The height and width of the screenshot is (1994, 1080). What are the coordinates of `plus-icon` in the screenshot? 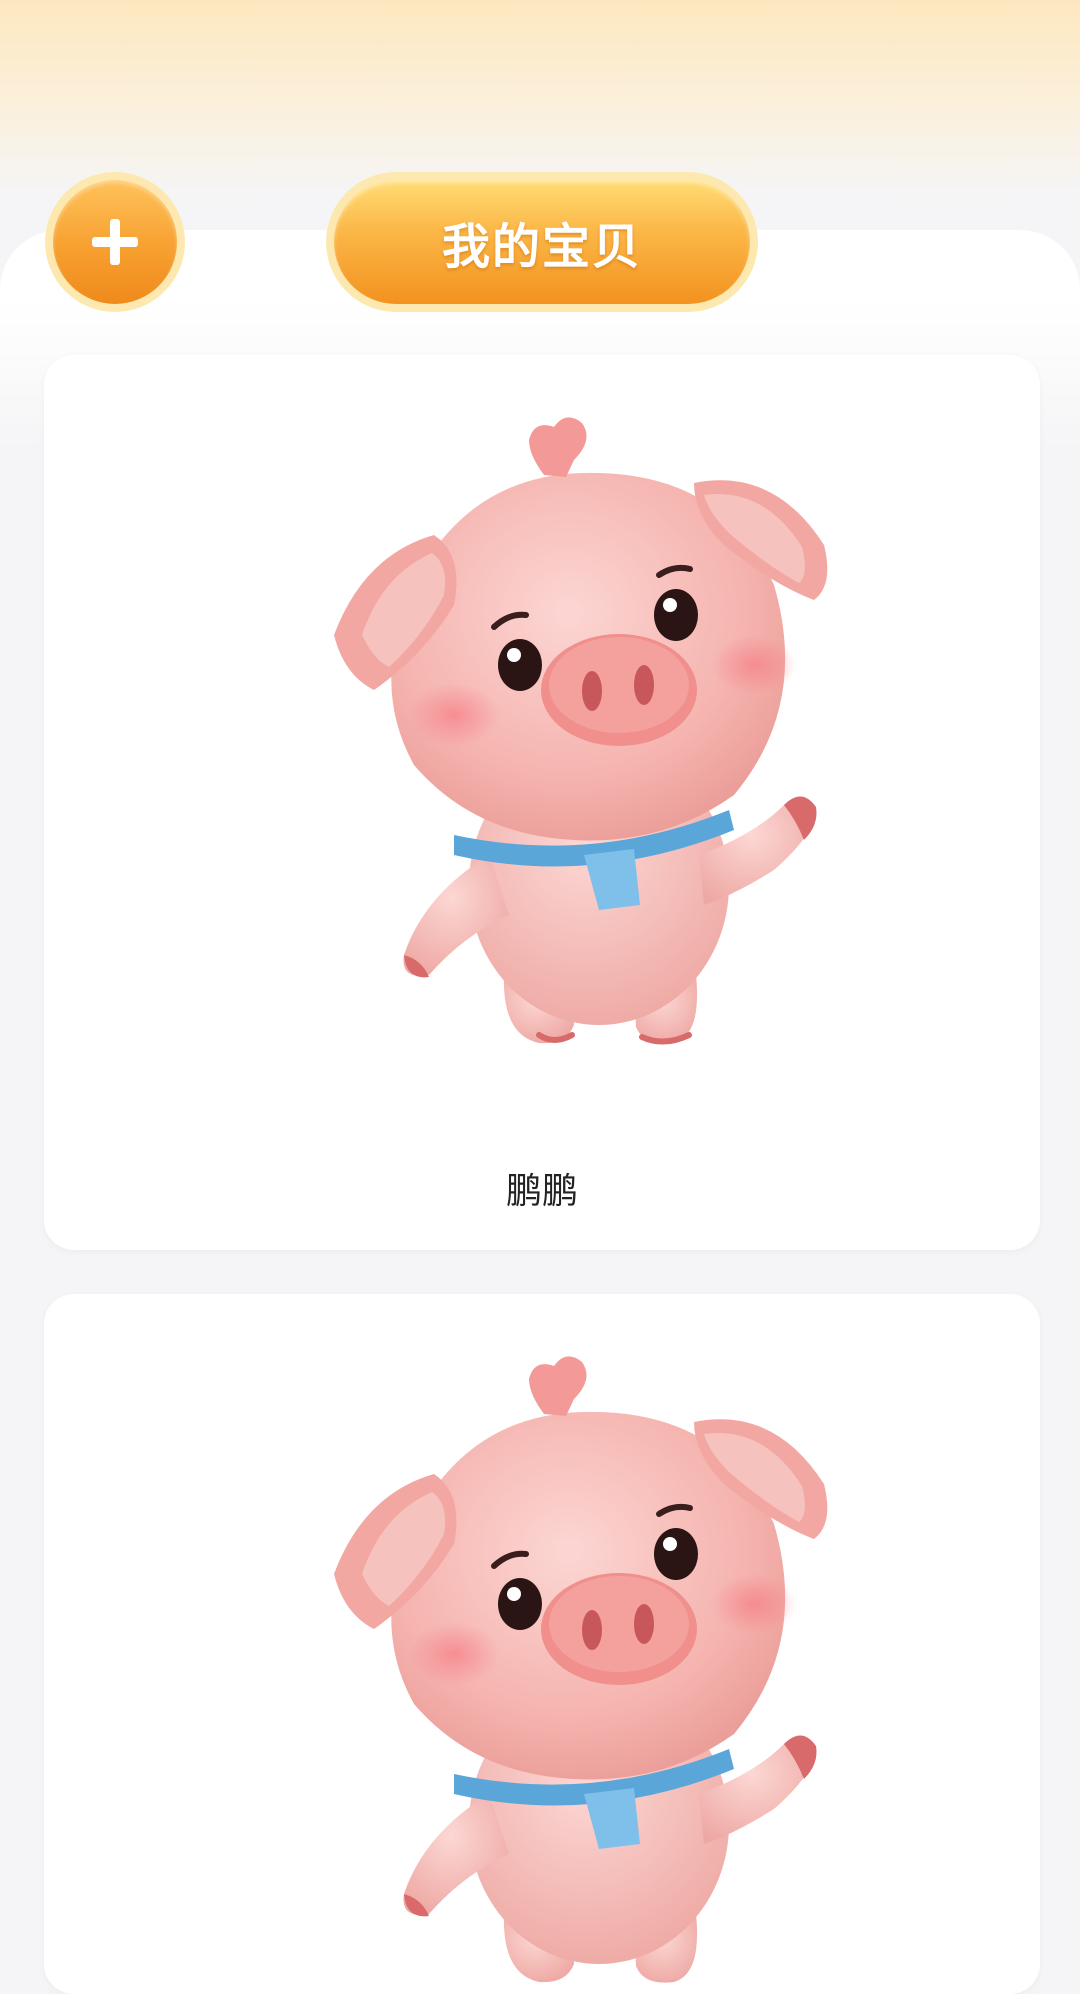 It's located at (115, 242).